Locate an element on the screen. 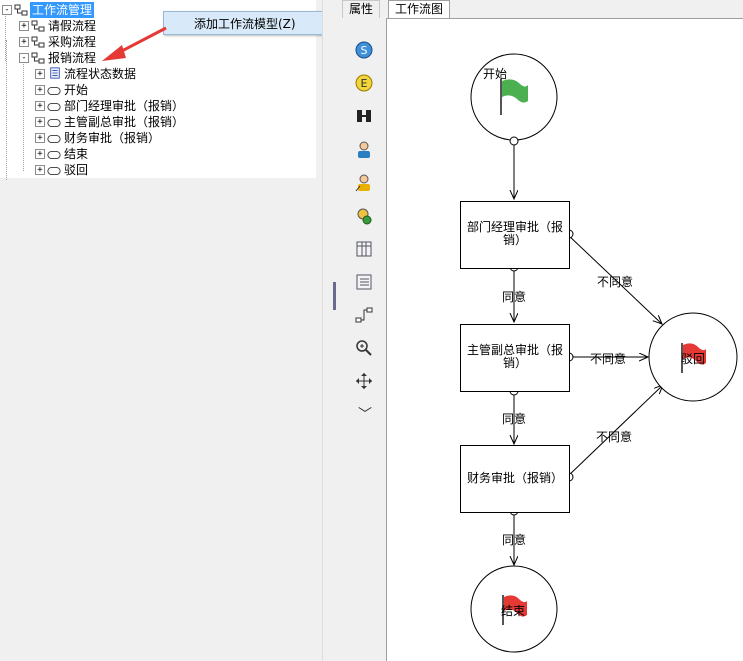 The height and width of the screenshot is (661, 743). end-event-icon: E is located at coordinates (364, 83).